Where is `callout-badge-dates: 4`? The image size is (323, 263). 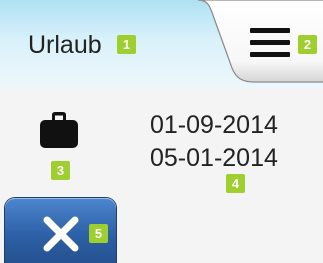
callout-badge-dates: 4 is located at coordinates (235, 183).